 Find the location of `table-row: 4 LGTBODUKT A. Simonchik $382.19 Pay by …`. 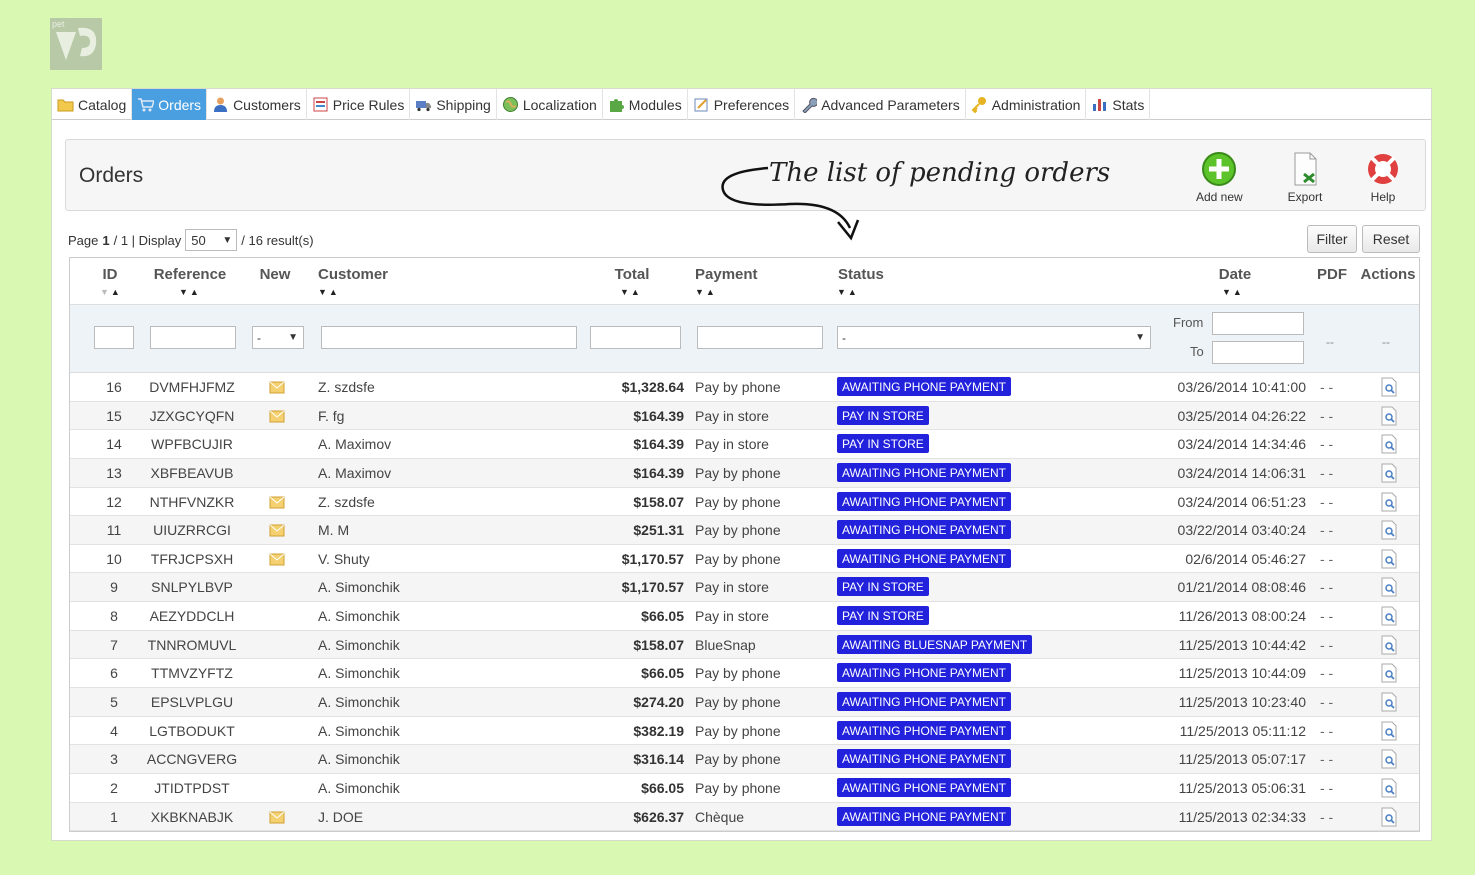

table-row: 4 LGTBODUKT A. Simonchik $382.19 Pay by … is located at coordinates (744, 731).